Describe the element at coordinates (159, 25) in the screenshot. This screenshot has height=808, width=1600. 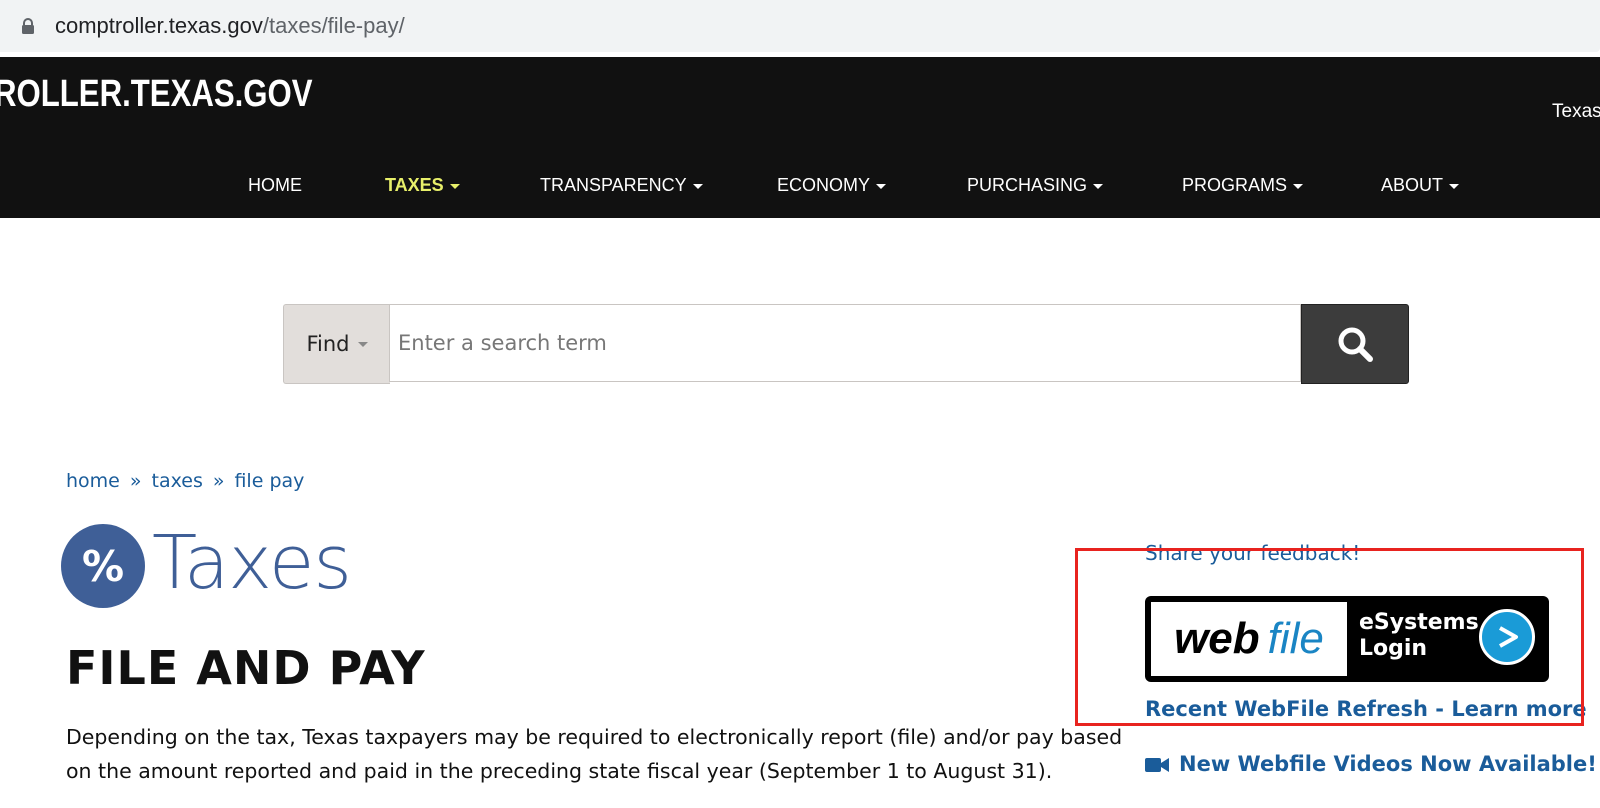
I see `url-domain: comptroller.texas.gov` at that location.